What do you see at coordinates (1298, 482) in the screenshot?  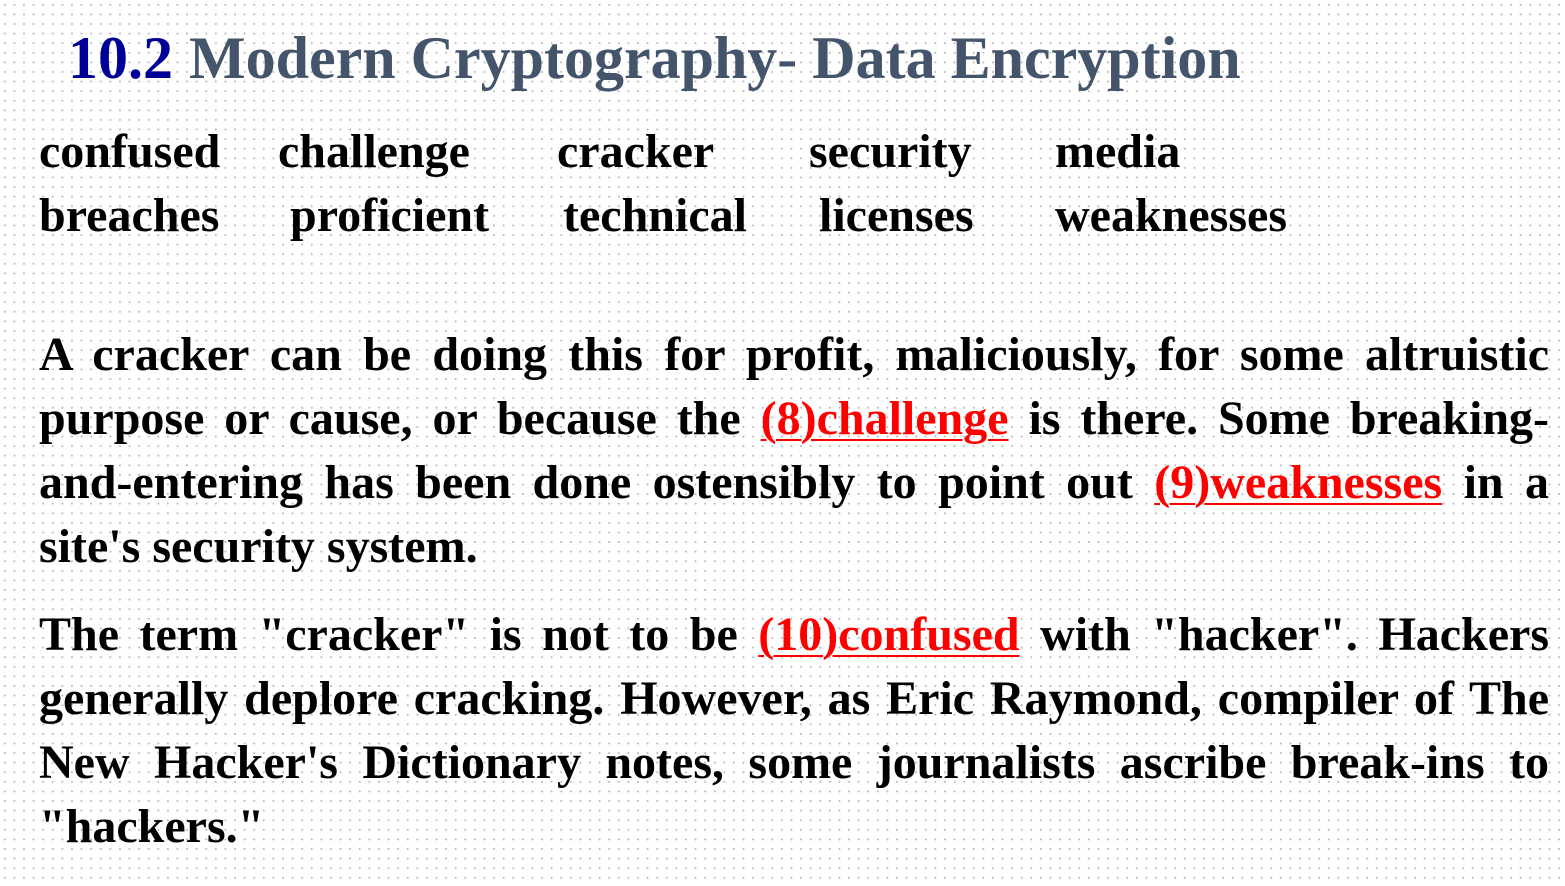 I see `answer-9: (9)weaknesses` at bounding box center [1298, 482].